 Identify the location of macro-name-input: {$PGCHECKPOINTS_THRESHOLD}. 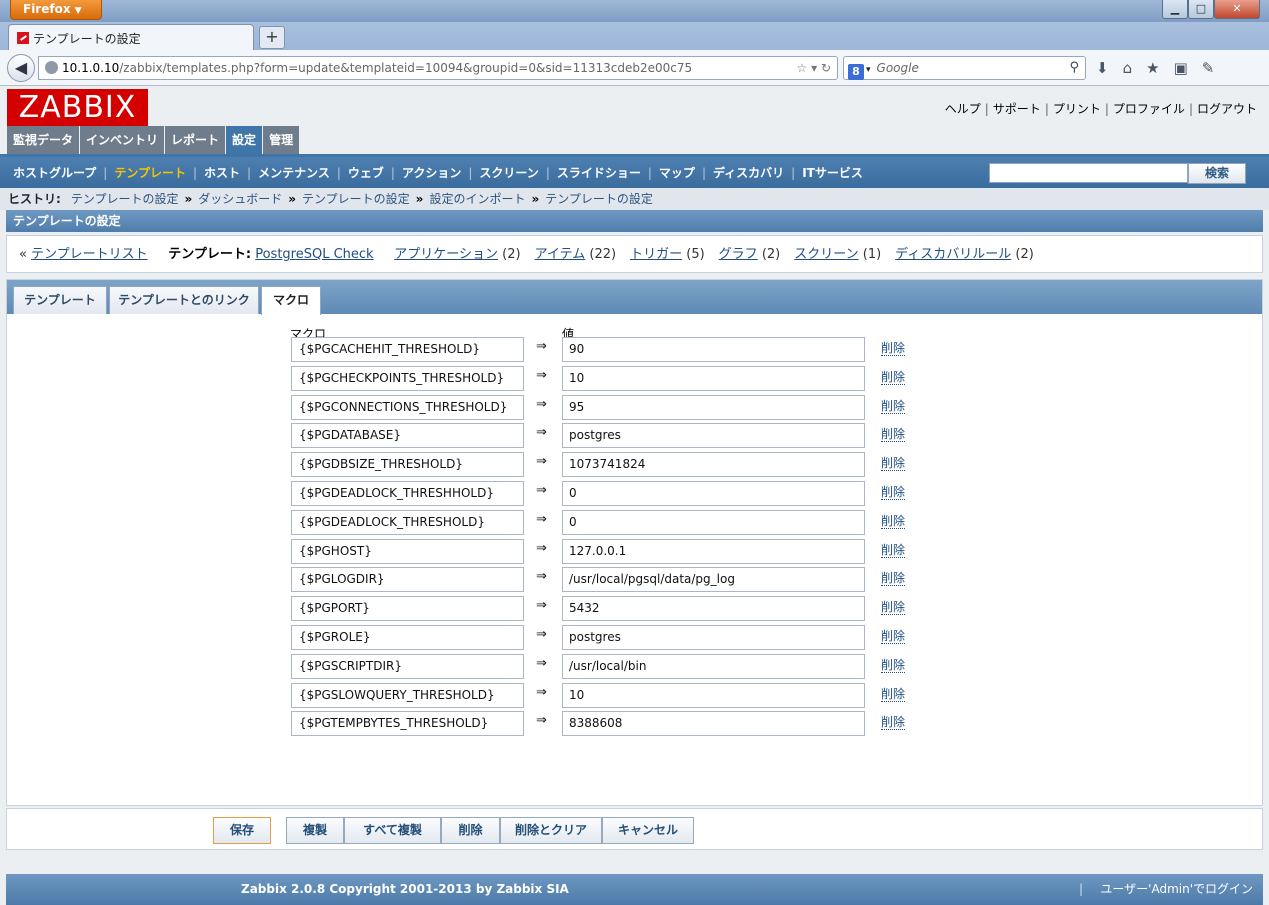
(407, 378).